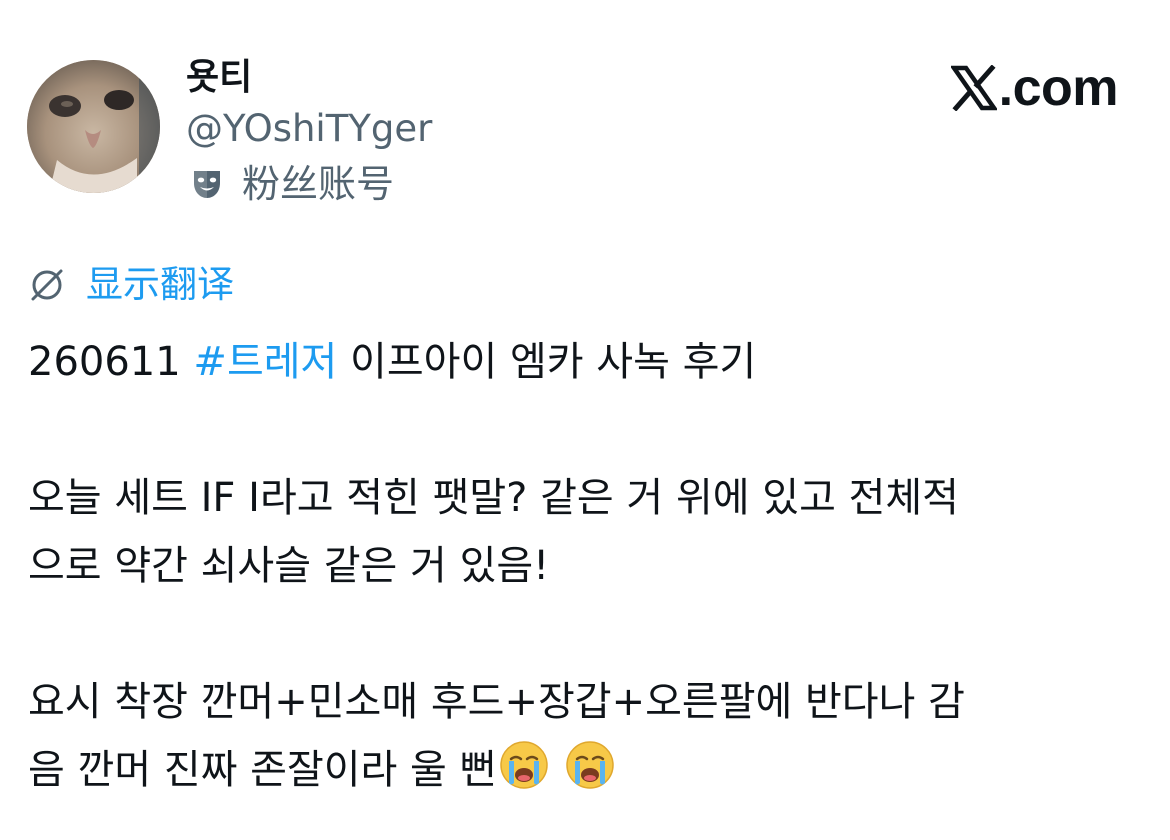 This screenshot has width=1170, height=840. Describe the element at coordinates (160, 285) in the screenshot. I see `show-translation-label: 显示翻译` at that location.